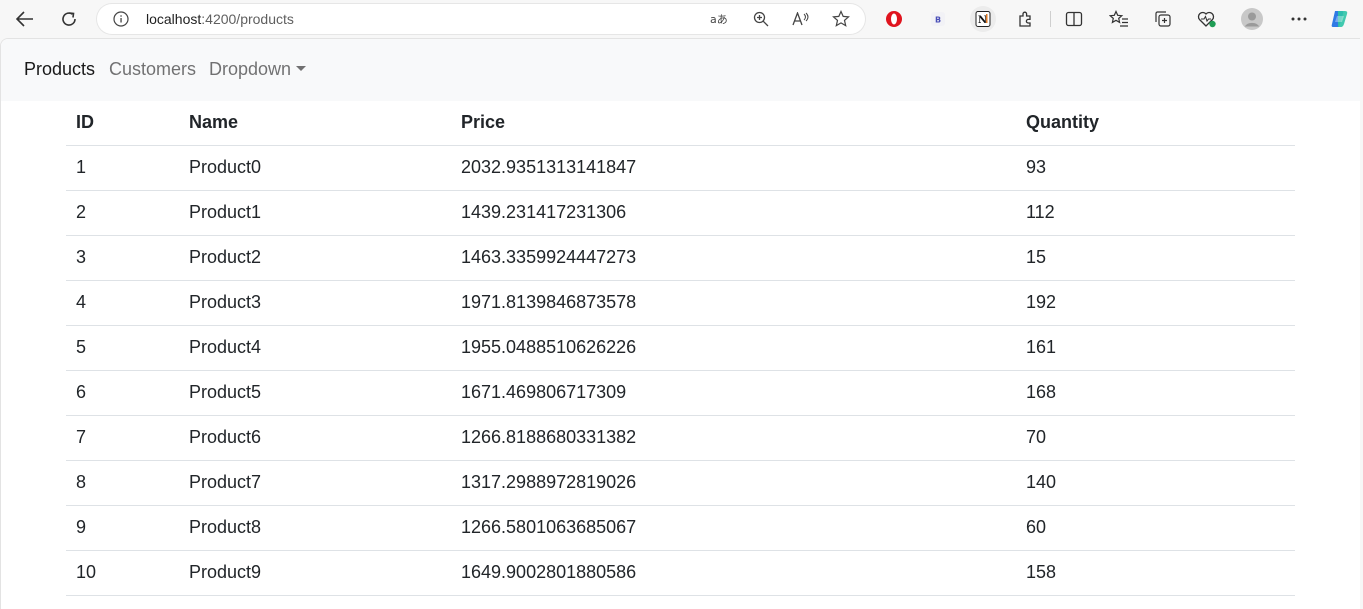  What do you see at coordinates (733, 483) in the screenshot?
I see `cell-price: 1317.2988972819026` at bounding box center [733, 483].